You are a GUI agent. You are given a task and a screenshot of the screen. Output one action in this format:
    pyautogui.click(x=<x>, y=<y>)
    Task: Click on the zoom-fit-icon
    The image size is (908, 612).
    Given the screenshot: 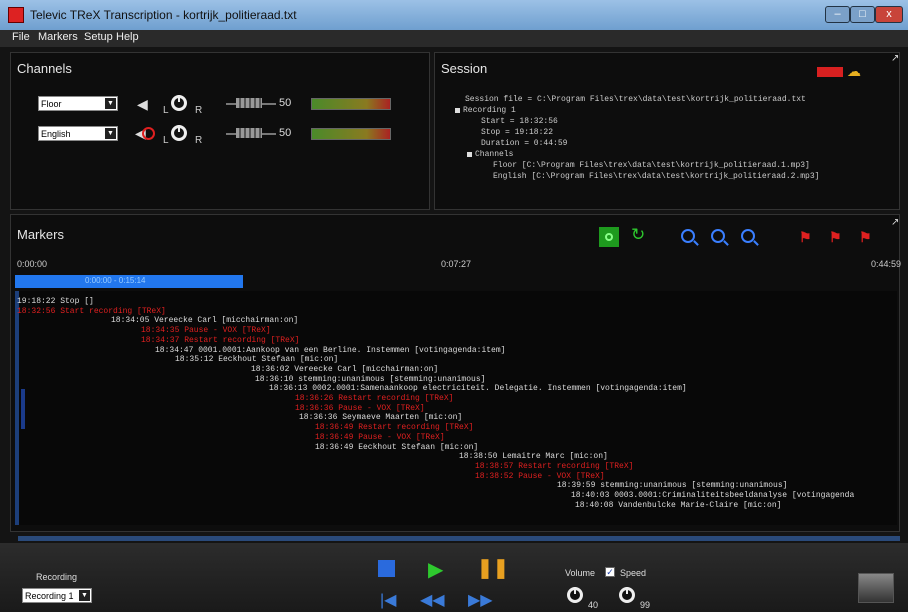 What is the action you would take?
    pyautogui.click(x=748, y=236)
    